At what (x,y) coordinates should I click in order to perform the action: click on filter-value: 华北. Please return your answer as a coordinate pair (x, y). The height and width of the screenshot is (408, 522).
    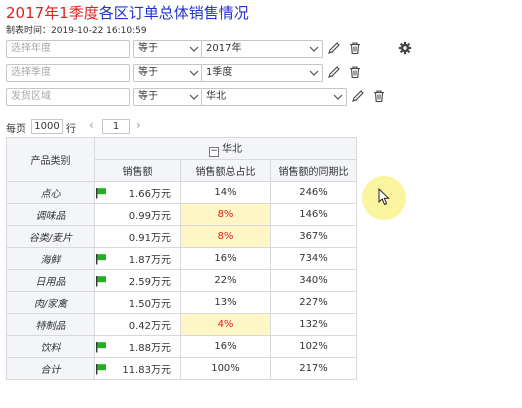
    Looking at the image, I should click on (216, 96).